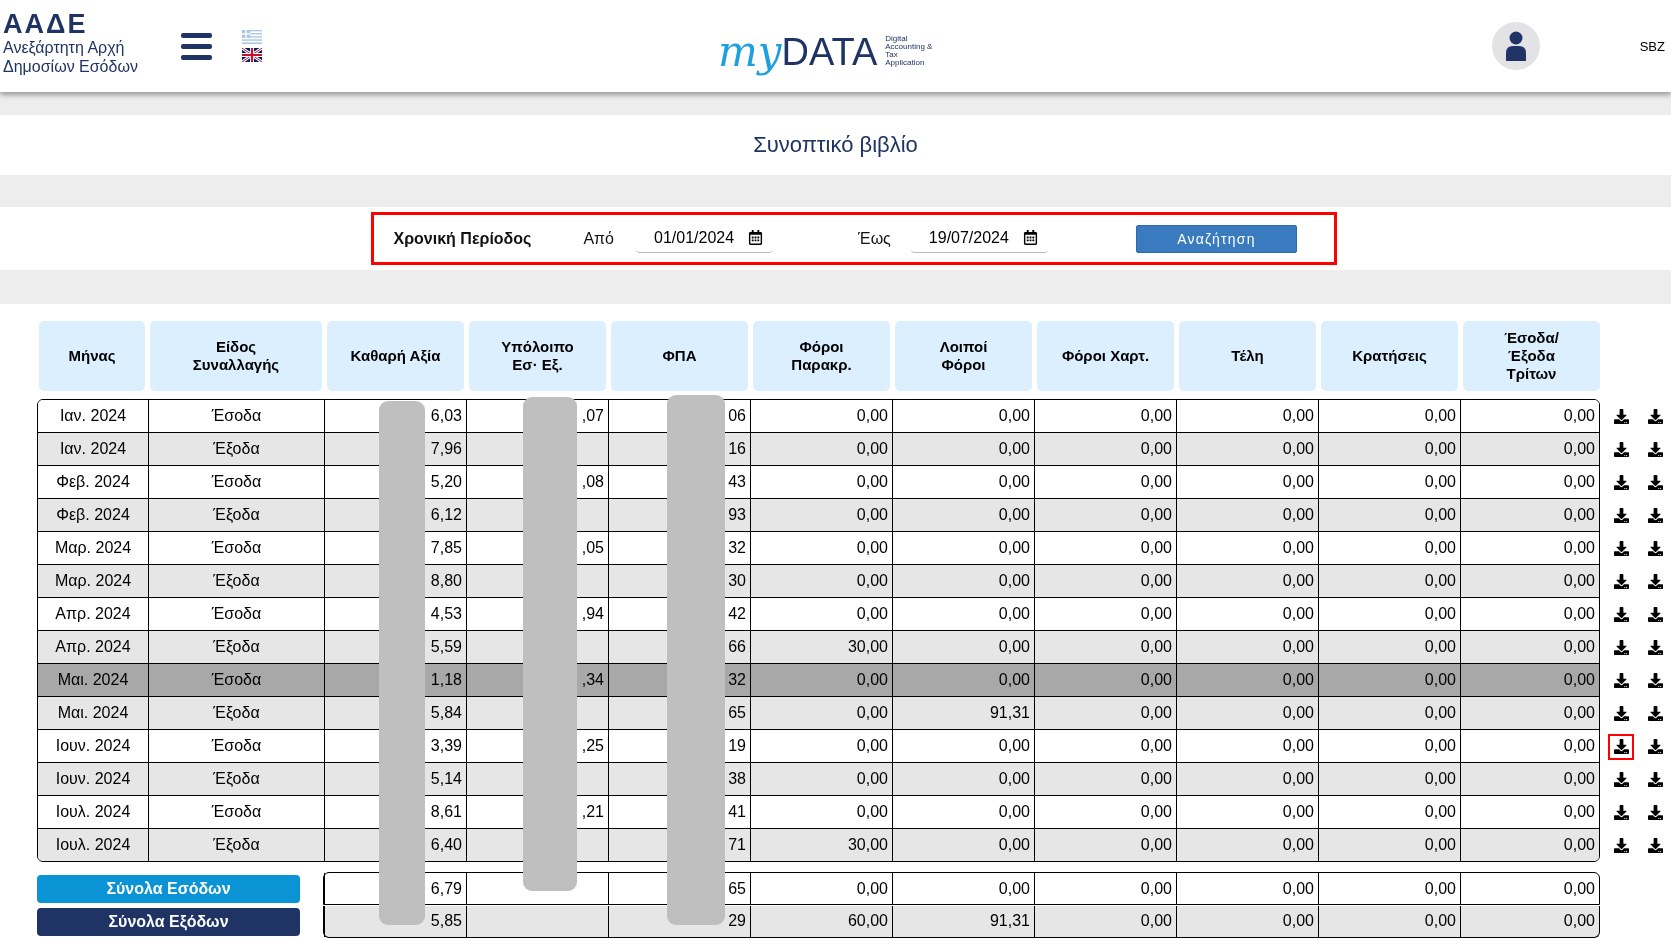 The image size is (1671, 938). What do you see at coordinates (1216, 238) in the screenshot?
I see `search-button: Αναζήτηση` at bounding box center [1216, 238].